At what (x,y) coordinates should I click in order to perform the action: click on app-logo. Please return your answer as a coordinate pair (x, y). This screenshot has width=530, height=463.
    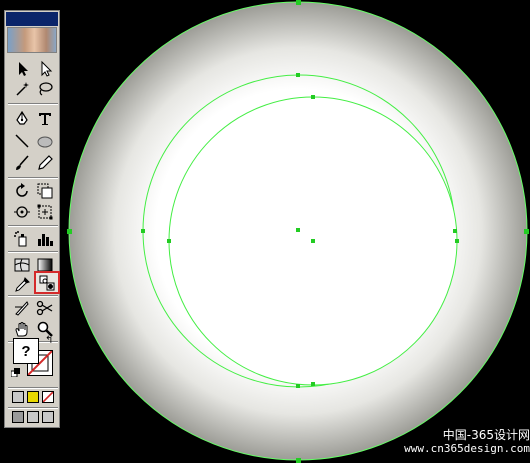
    Looking at the image, I should click on (32, 40).